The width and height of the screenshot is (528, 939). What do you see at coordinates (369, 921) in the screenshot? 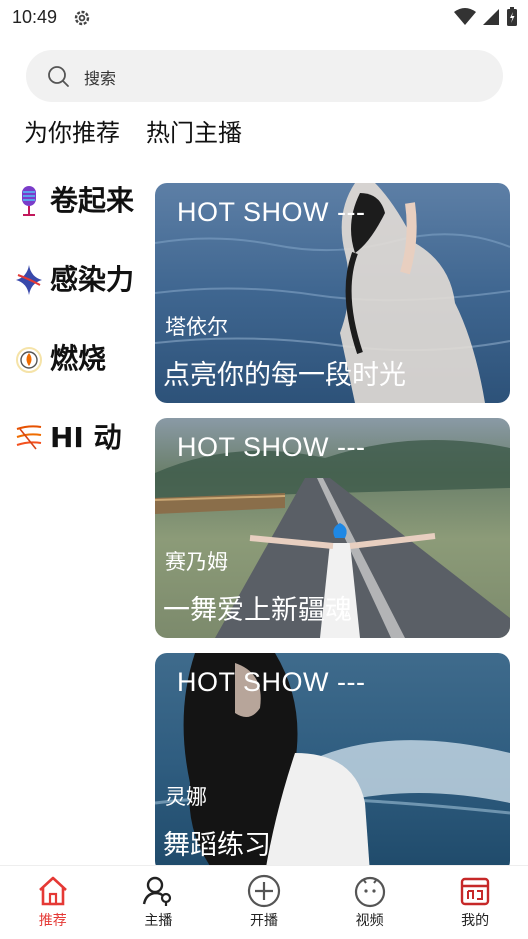
I see `nav-label: 视频` at bounding box center [369, 921].